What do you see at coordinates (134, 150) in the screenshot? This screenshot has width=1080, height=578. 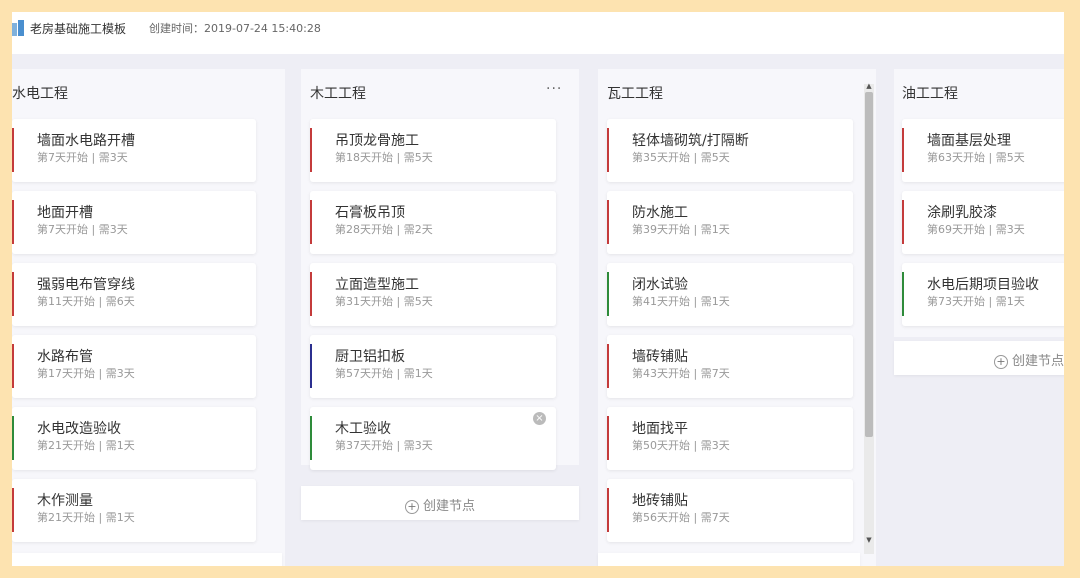 I see `task-card: 墙面水电路开槽 第7天开始 | 需3天` at bounding box center [134, 150].